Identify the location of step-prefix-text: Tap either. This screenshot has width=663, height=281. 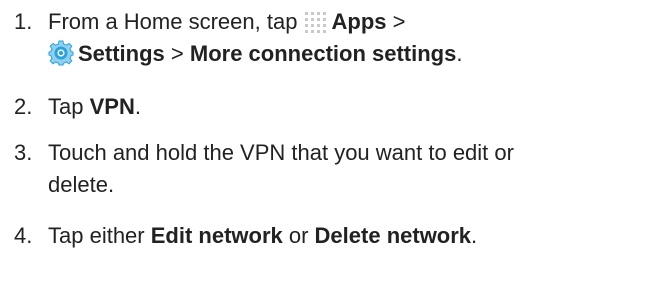
(99, 235).